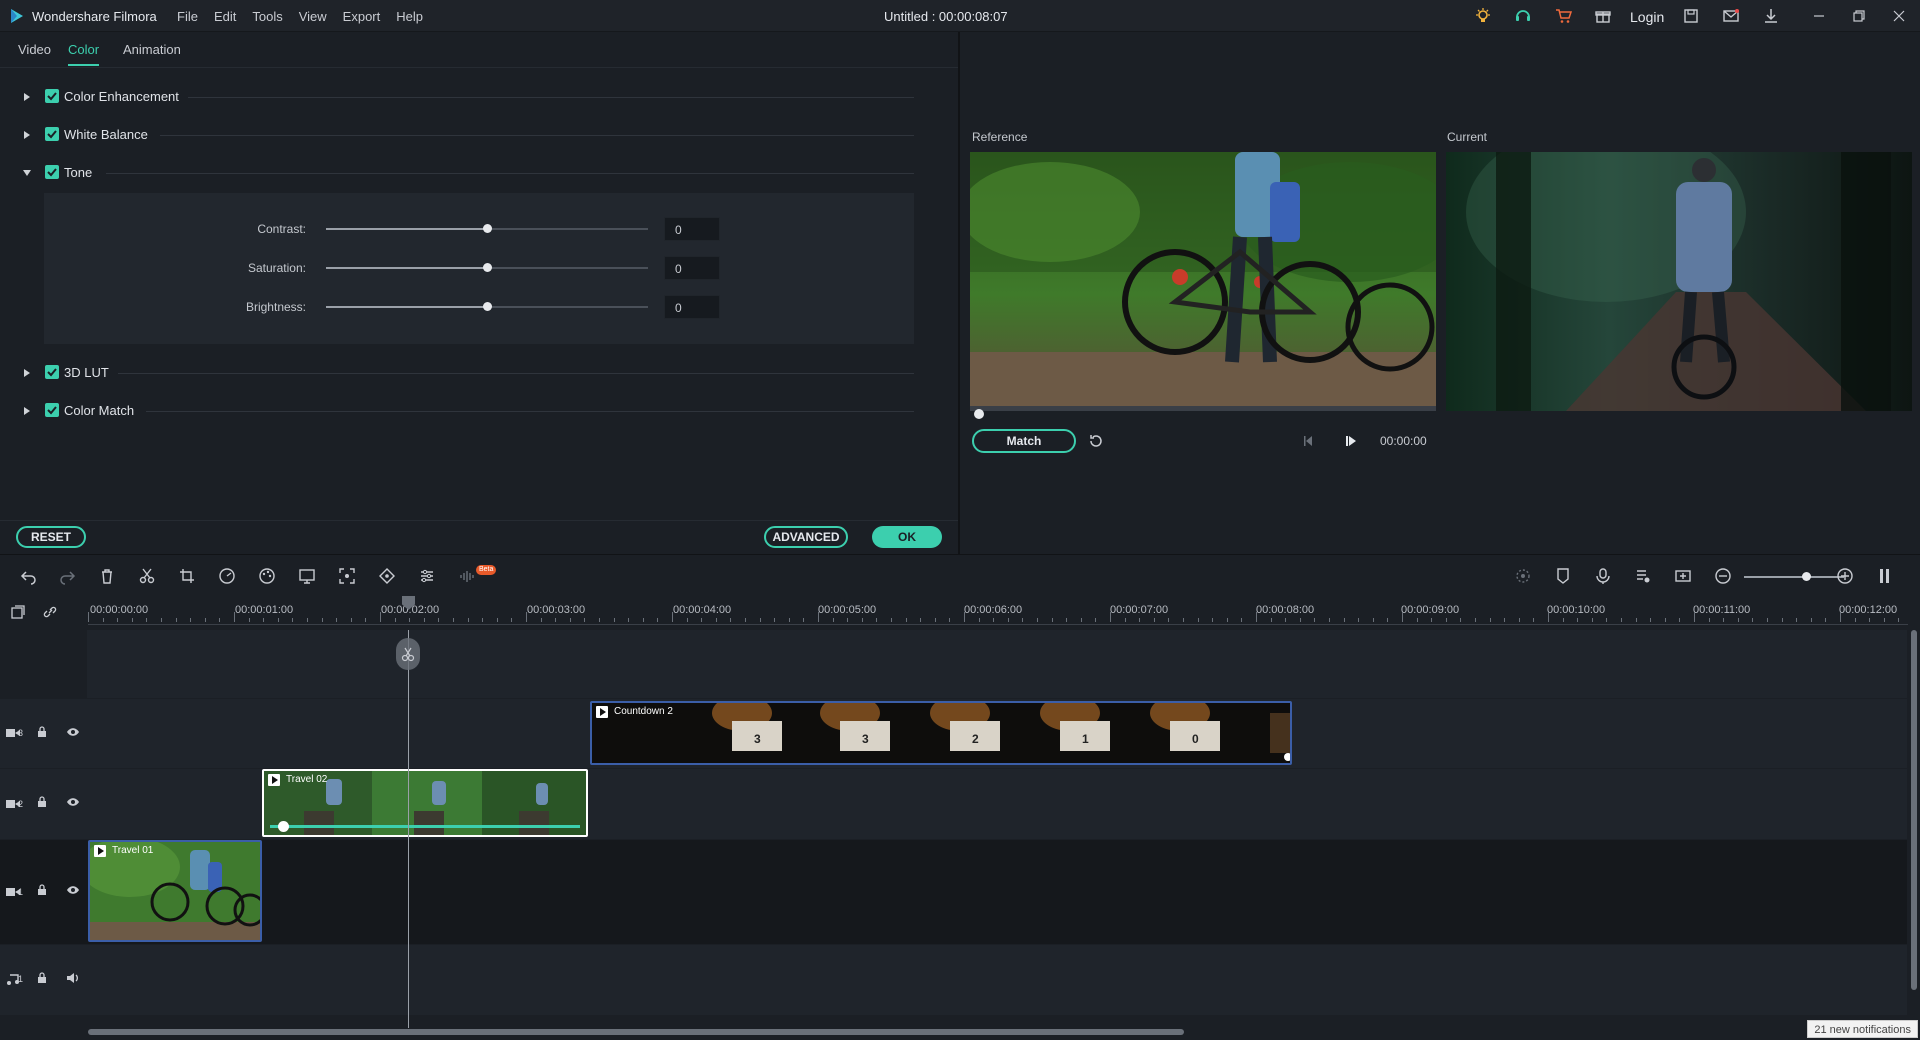 The image size is (1920, 1040). I want to click on saturation-value-input: 0, so click(692, 268).